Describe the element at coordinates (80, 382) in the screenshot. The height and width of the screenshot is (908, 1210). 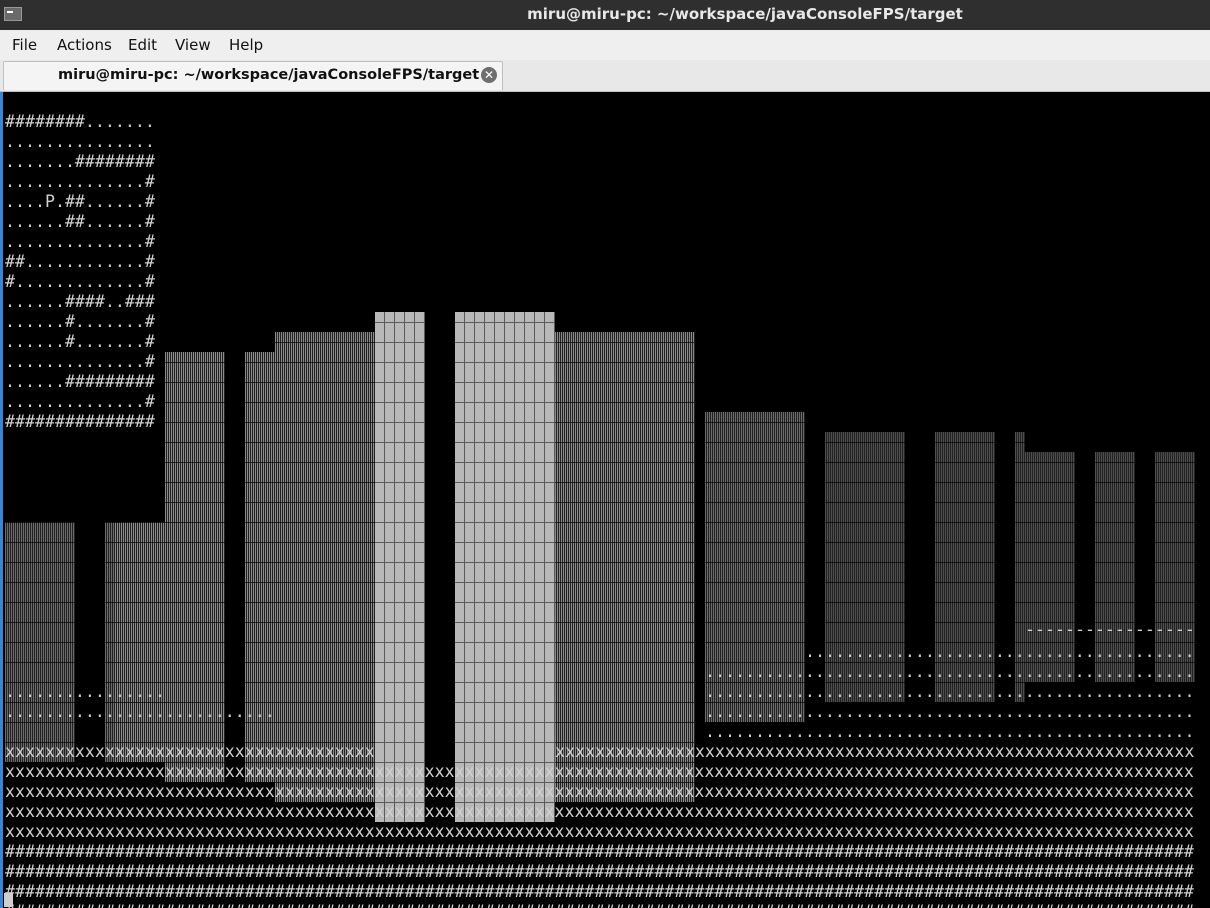
I see `minimap-row: ......#########` at that location.